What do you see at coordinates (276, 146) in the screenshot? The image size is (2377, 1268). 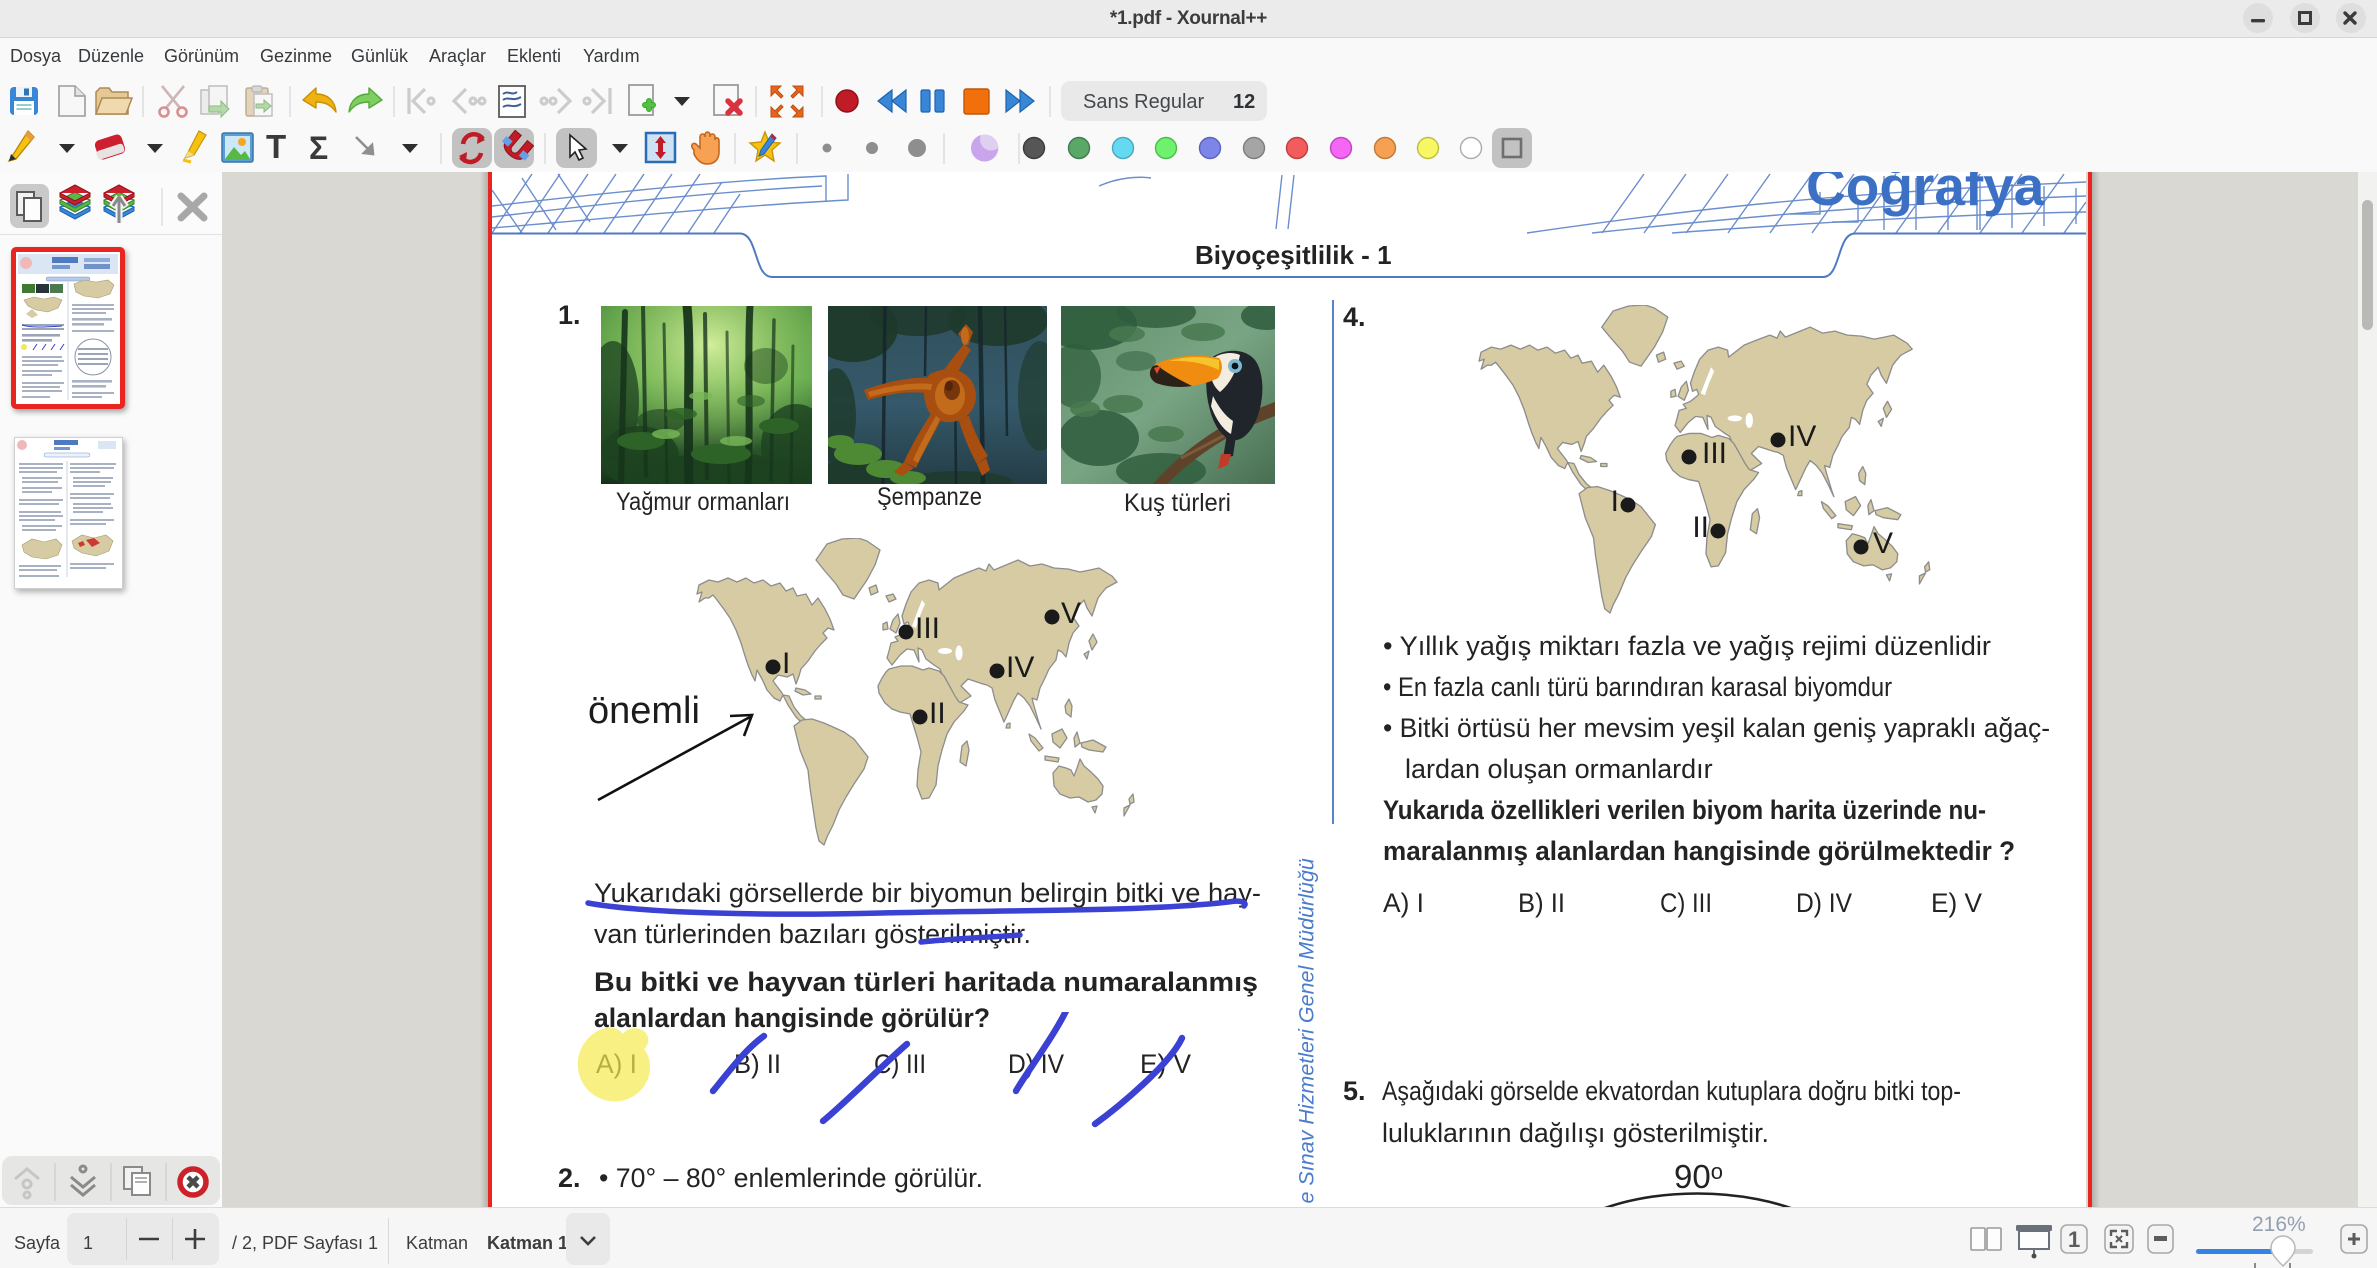 I see `svg-text: T` at bounding box center [276, 146].